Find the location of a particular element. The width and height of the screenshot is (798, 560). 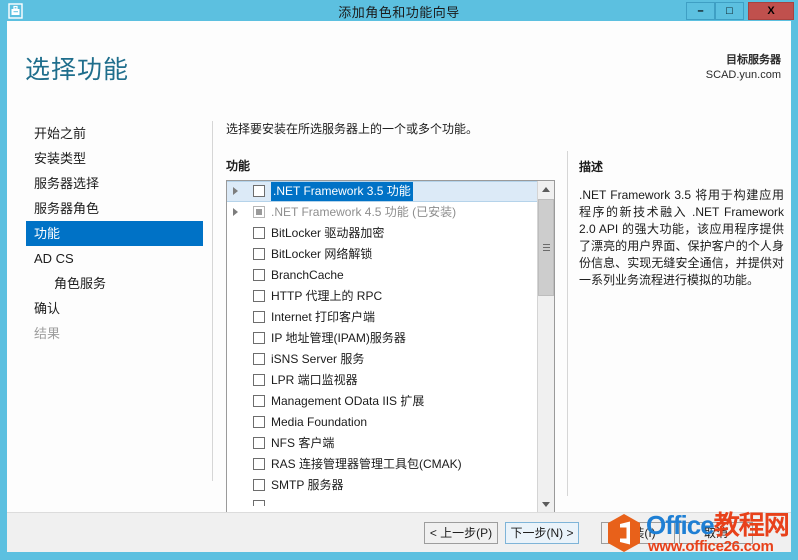

sidebar-item: 结果 is located at coordinates (47, 333).